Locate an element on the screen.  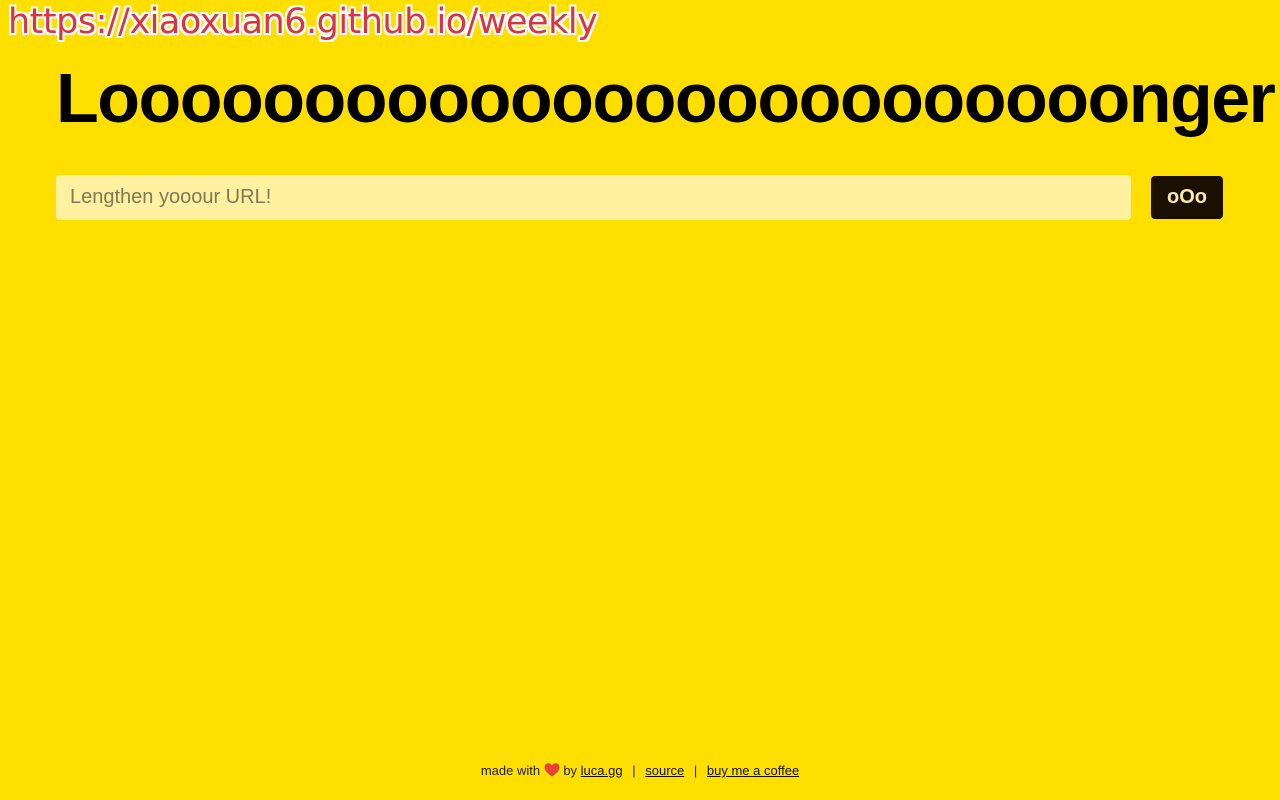
footer-made-with: made with is located at coordinates (510, 770).